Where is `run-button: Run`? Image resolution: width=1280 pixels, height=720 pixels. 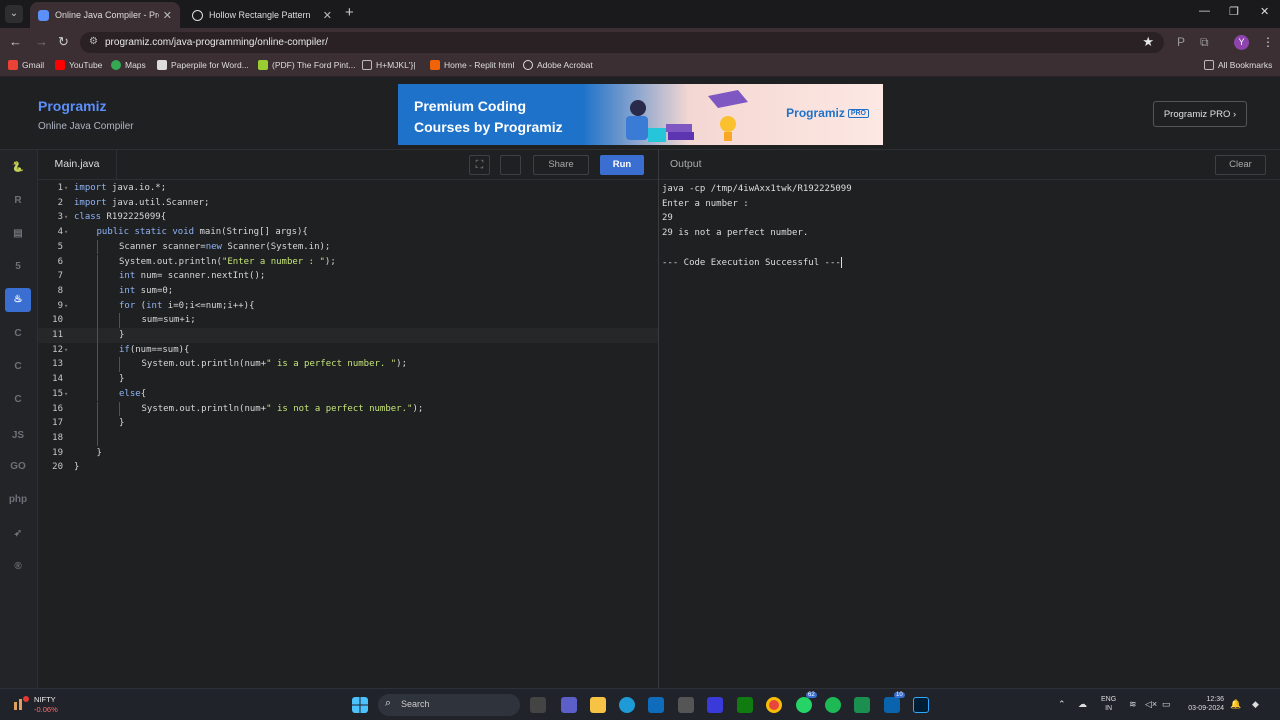 run-button: Run is located at coordinates (622, 165).